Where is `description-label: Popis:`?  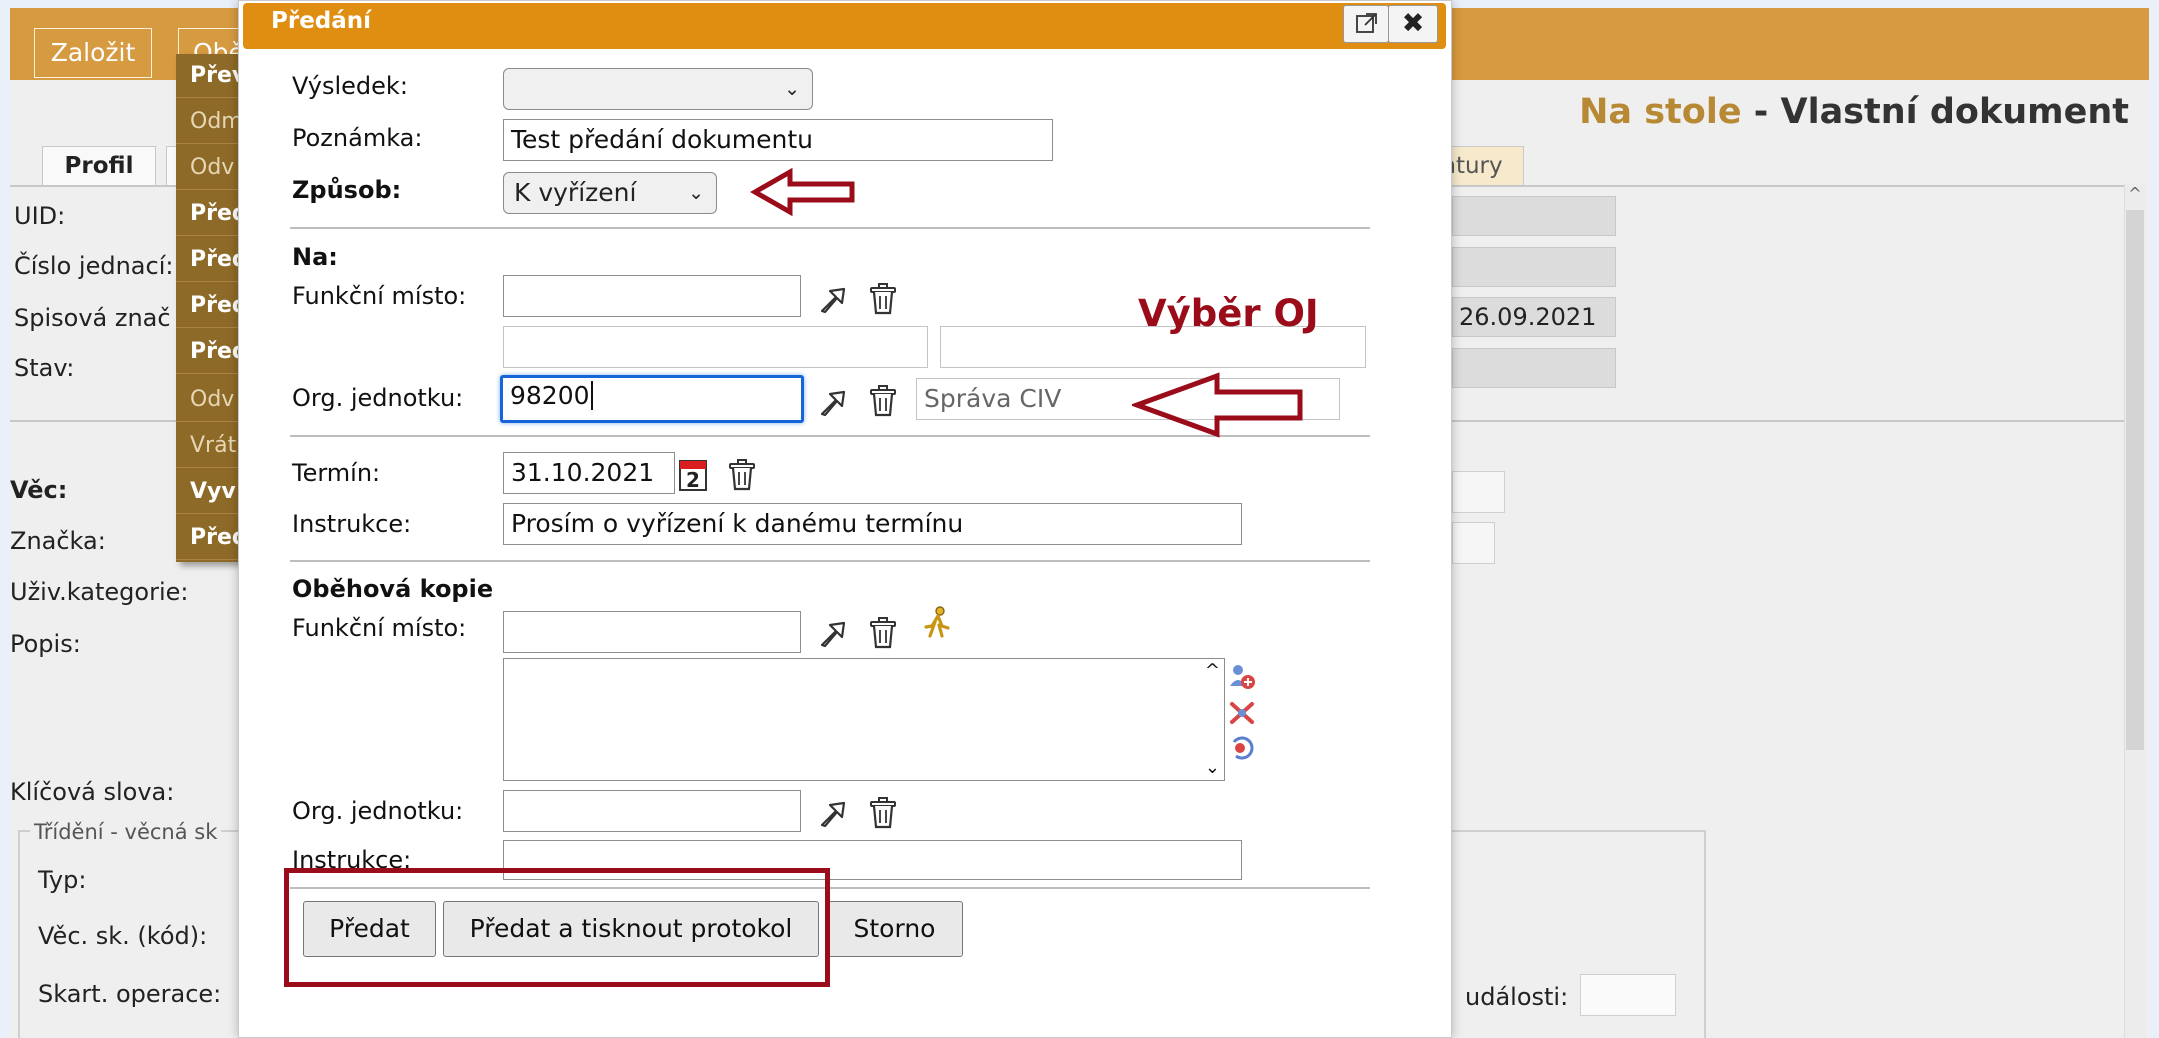
description-label: Popis: is located at coordinates (45, 644).